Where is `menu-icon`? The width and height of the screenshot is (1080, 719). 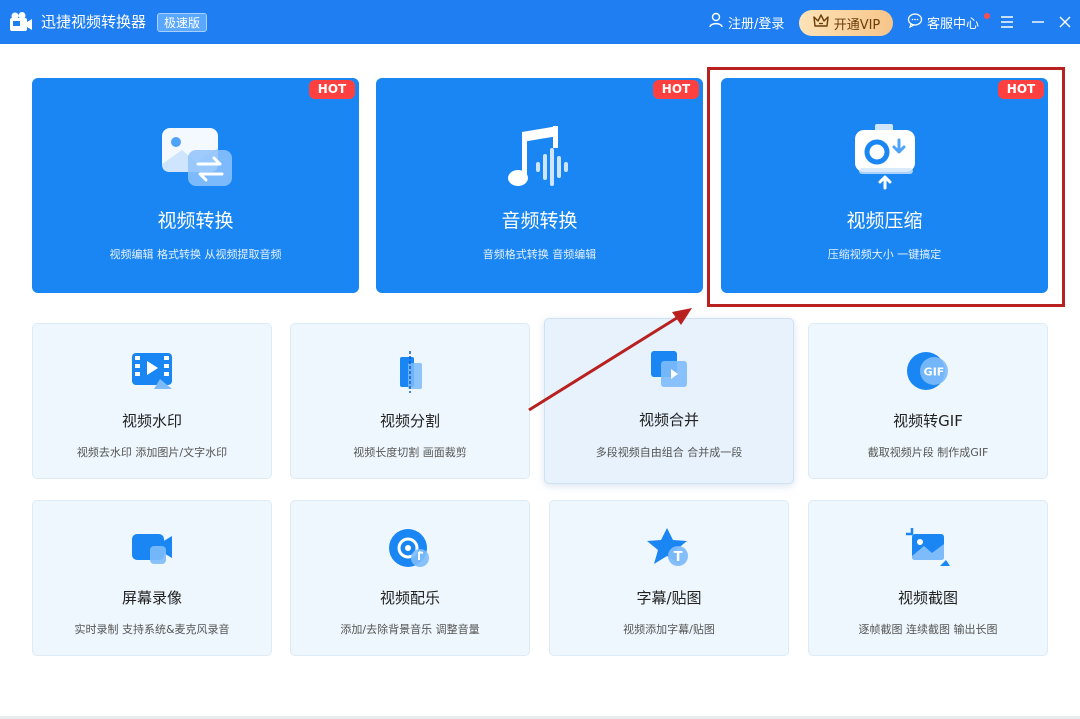 menu-icon is located at coordinates (1007, 22).